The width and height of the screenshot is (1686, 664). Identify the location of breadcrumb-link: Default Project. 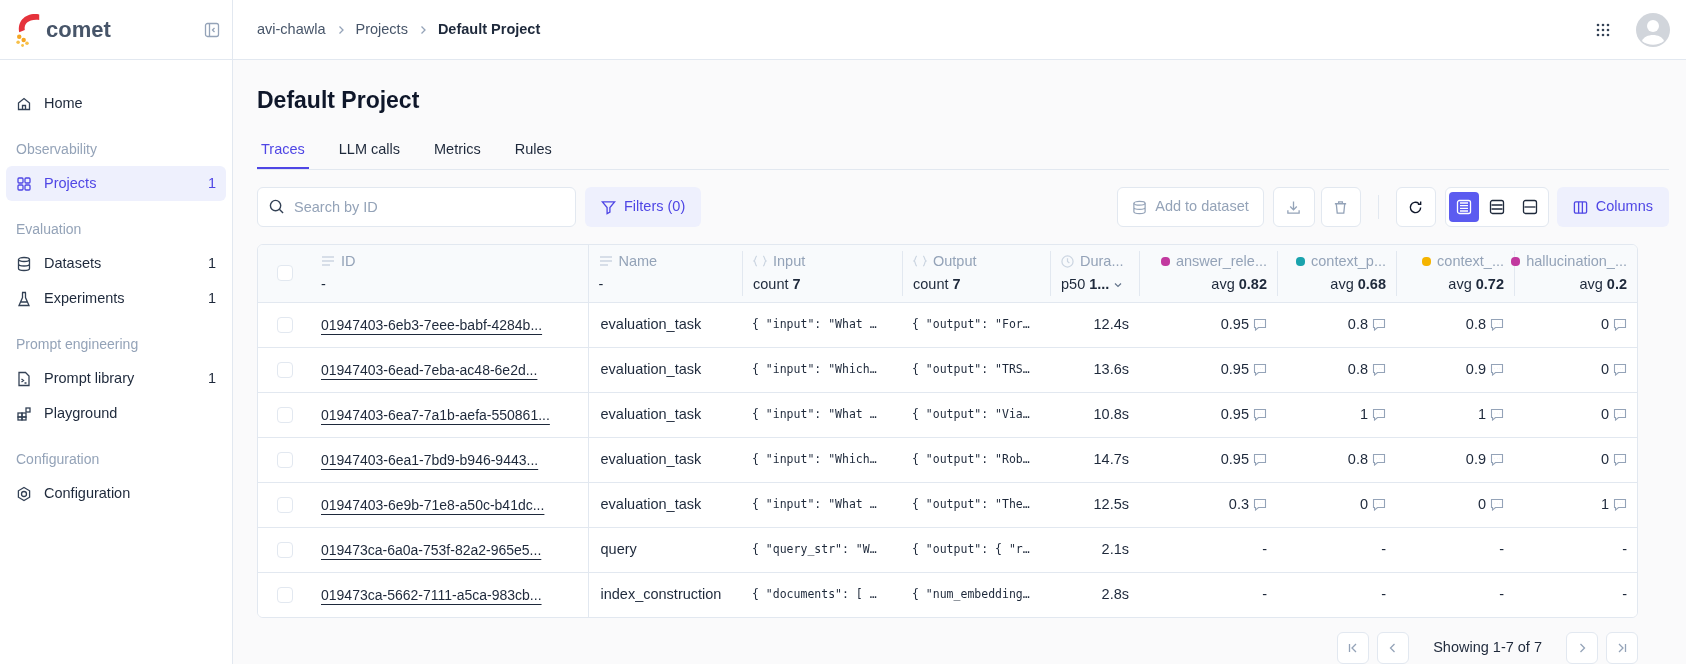
(489, 29).